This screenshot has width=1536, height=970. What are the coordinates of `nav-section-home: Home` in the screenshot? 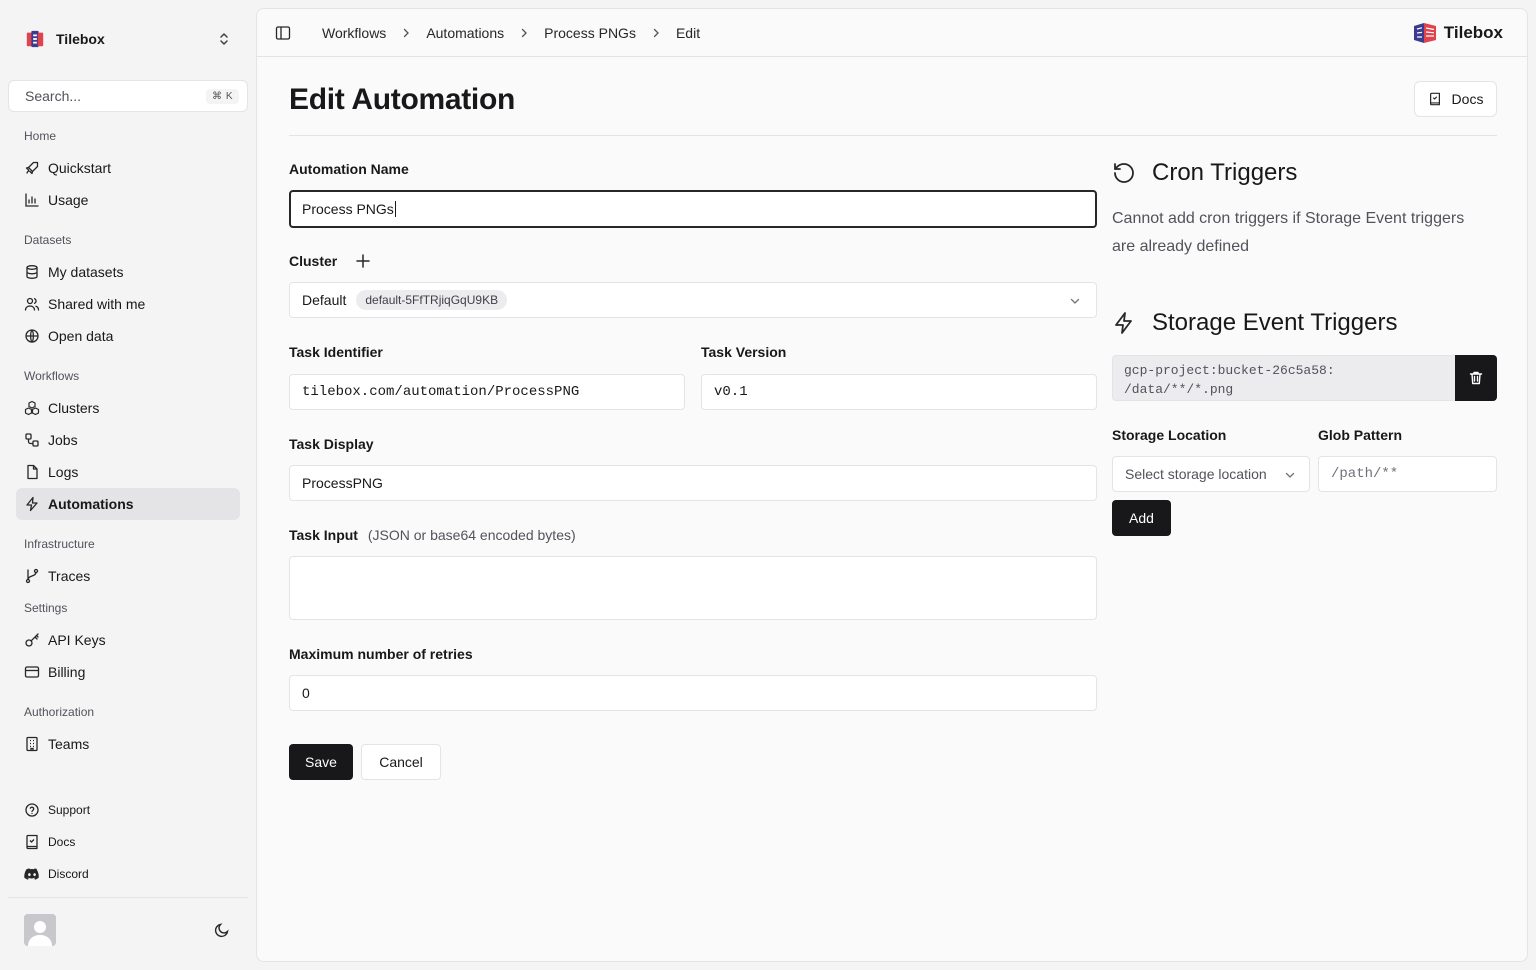 It's located at (40, 136).